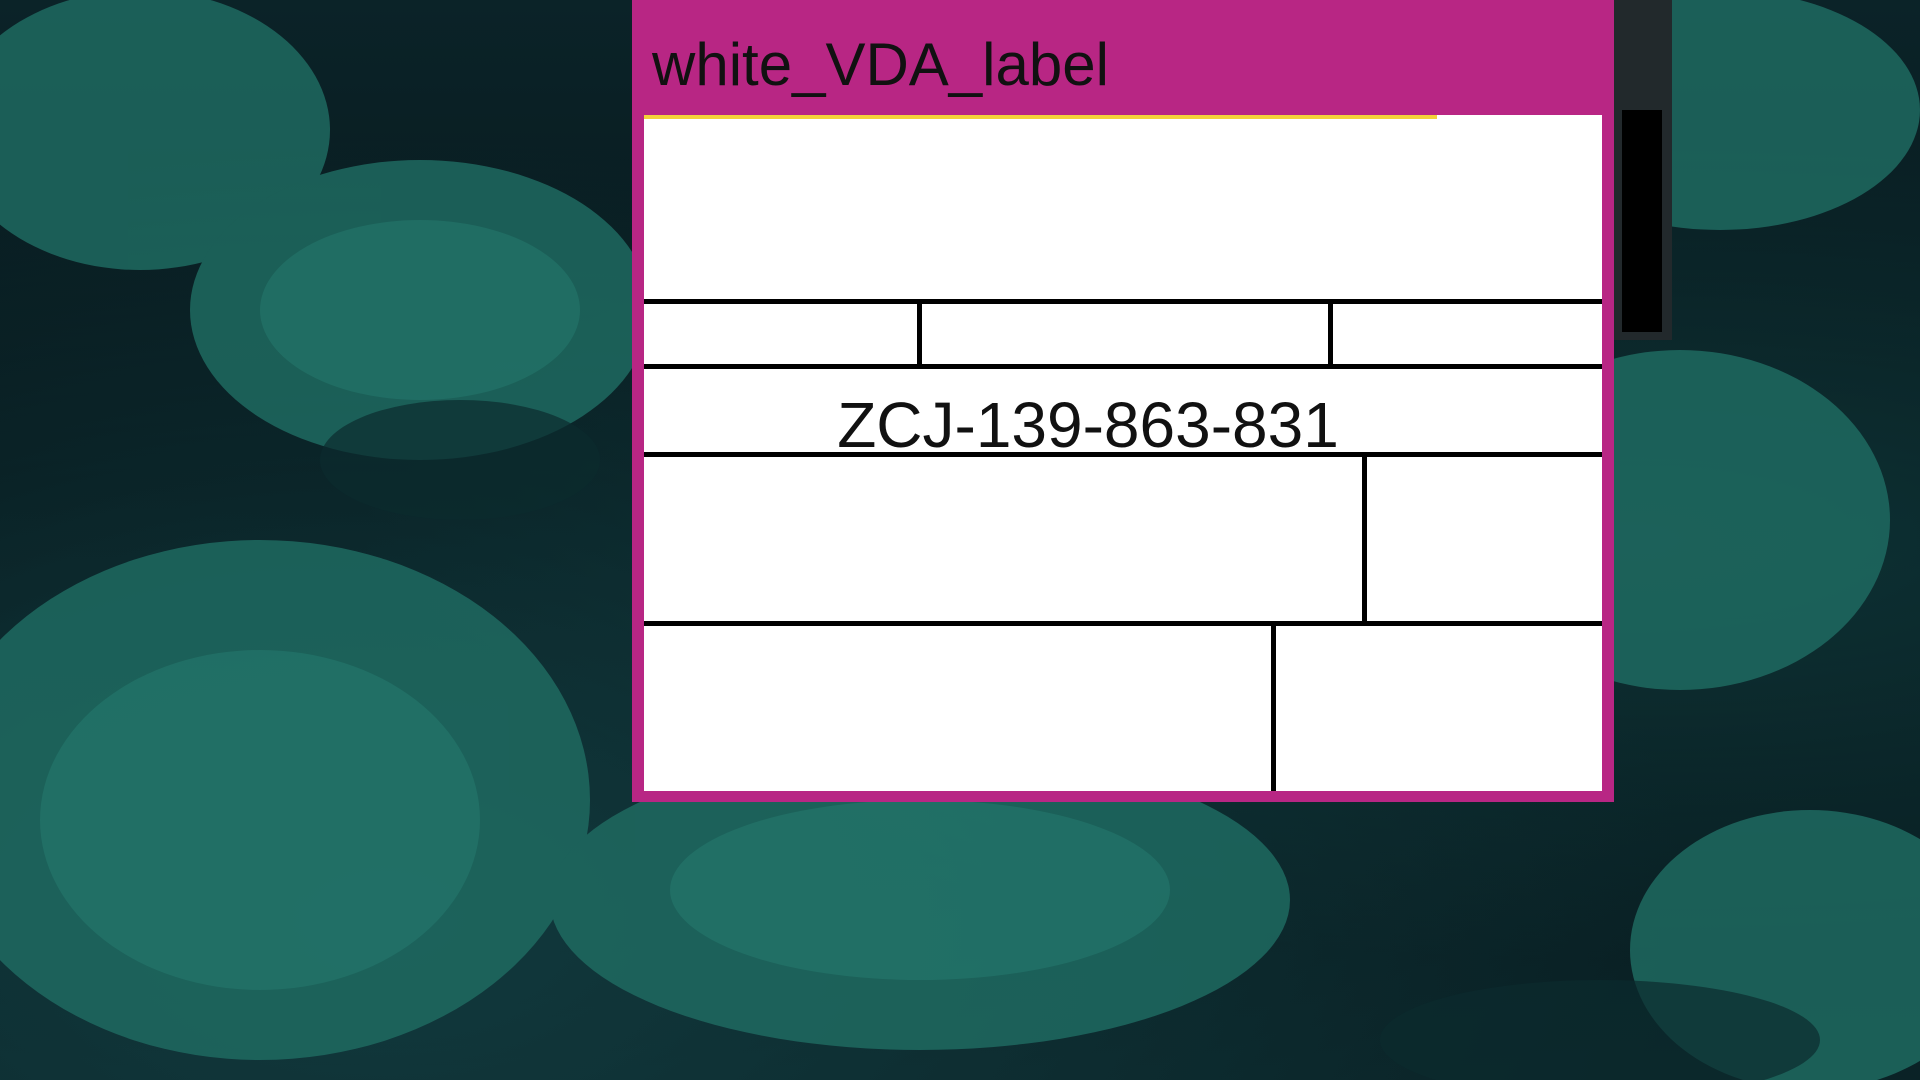 The width and height of the screenshot is (1920, 1080). What do you see at coordinates (957, 708) in the screenshot?
I see `label-field-row4-left` at bounding box center [957, 708].